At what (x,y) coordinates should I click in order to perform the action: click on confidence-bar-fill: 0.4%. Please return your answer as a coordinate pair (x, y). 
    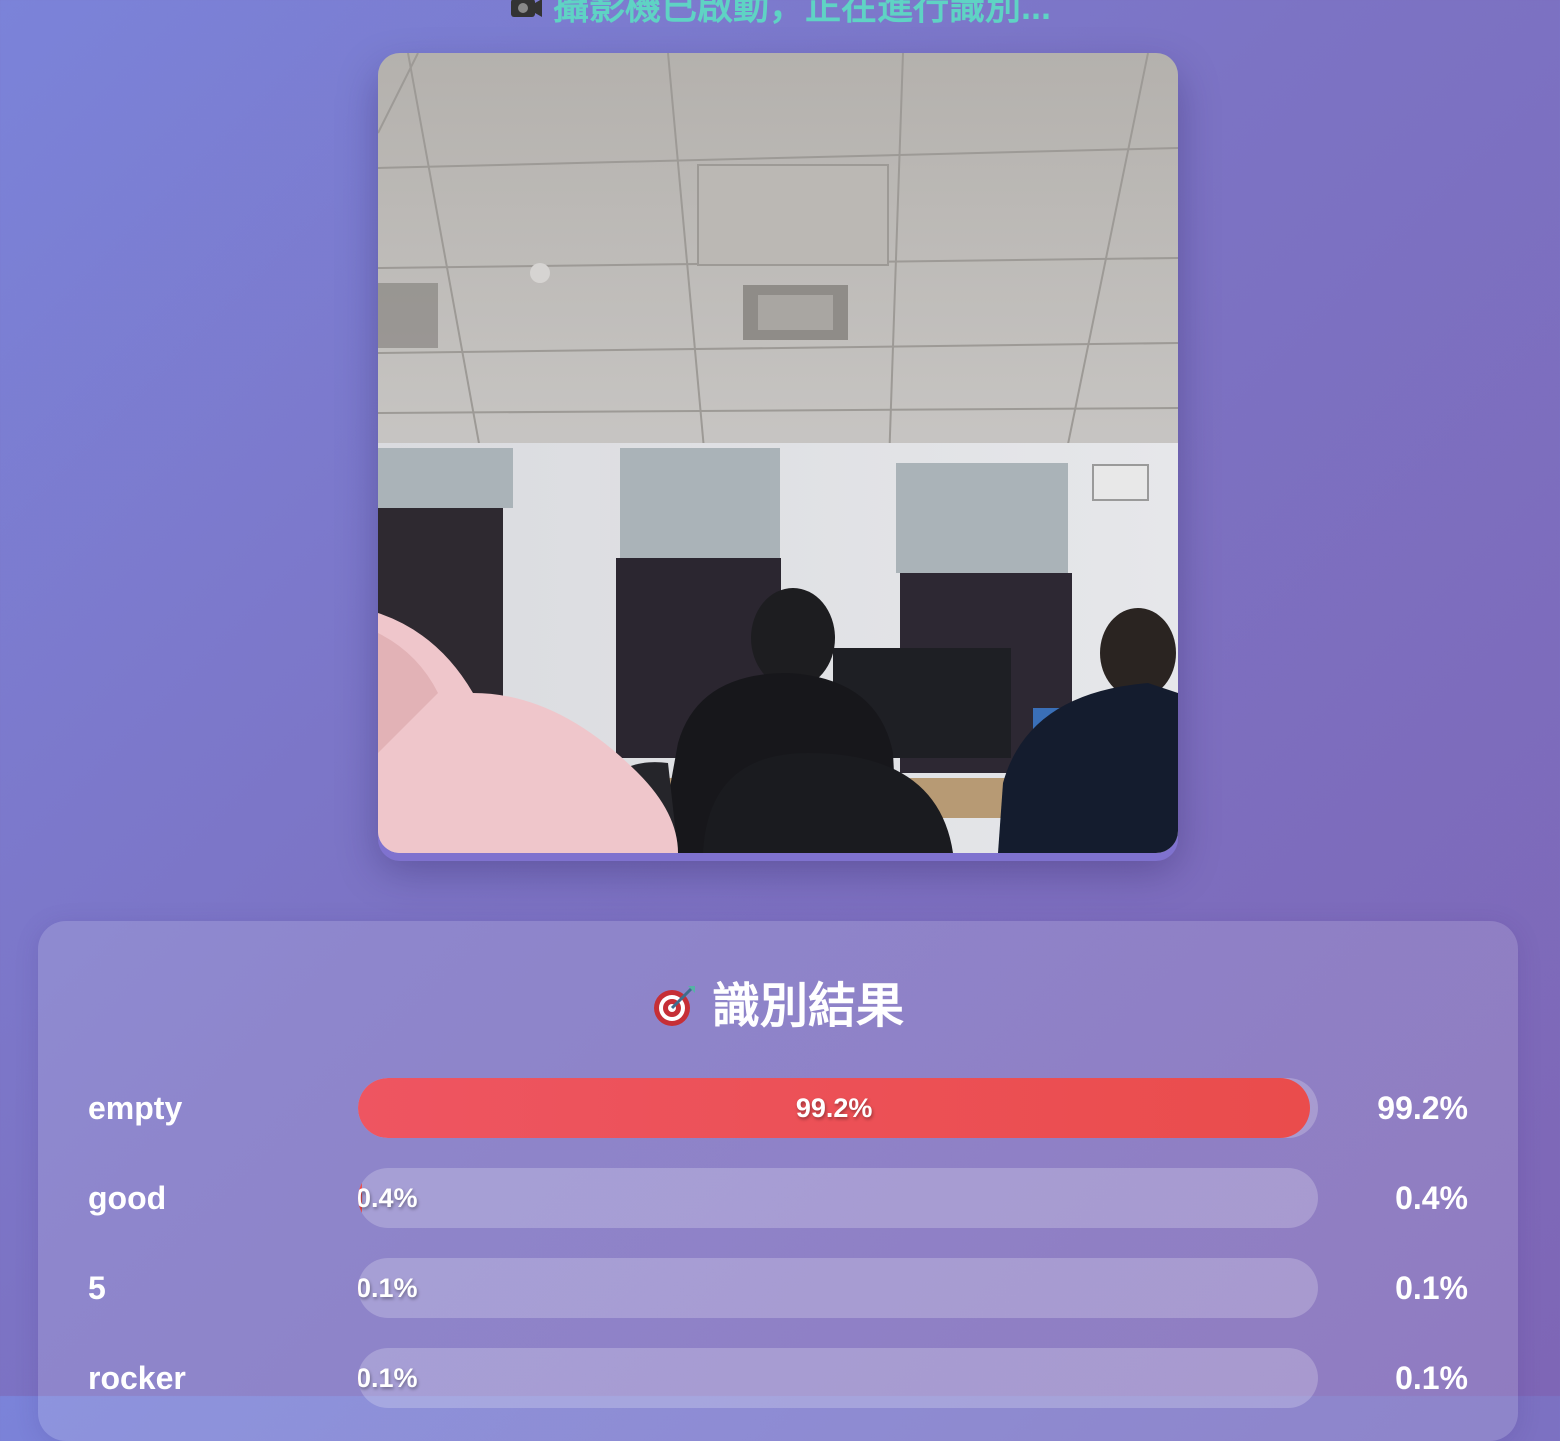
    Looking at the image, I should click on (388, 1198).